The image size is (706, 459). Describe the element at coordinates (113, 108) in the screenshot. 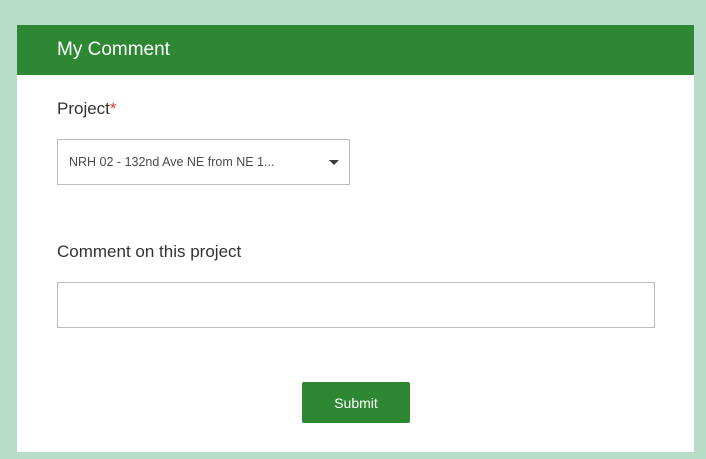

I see `required-marker: *` at that location.